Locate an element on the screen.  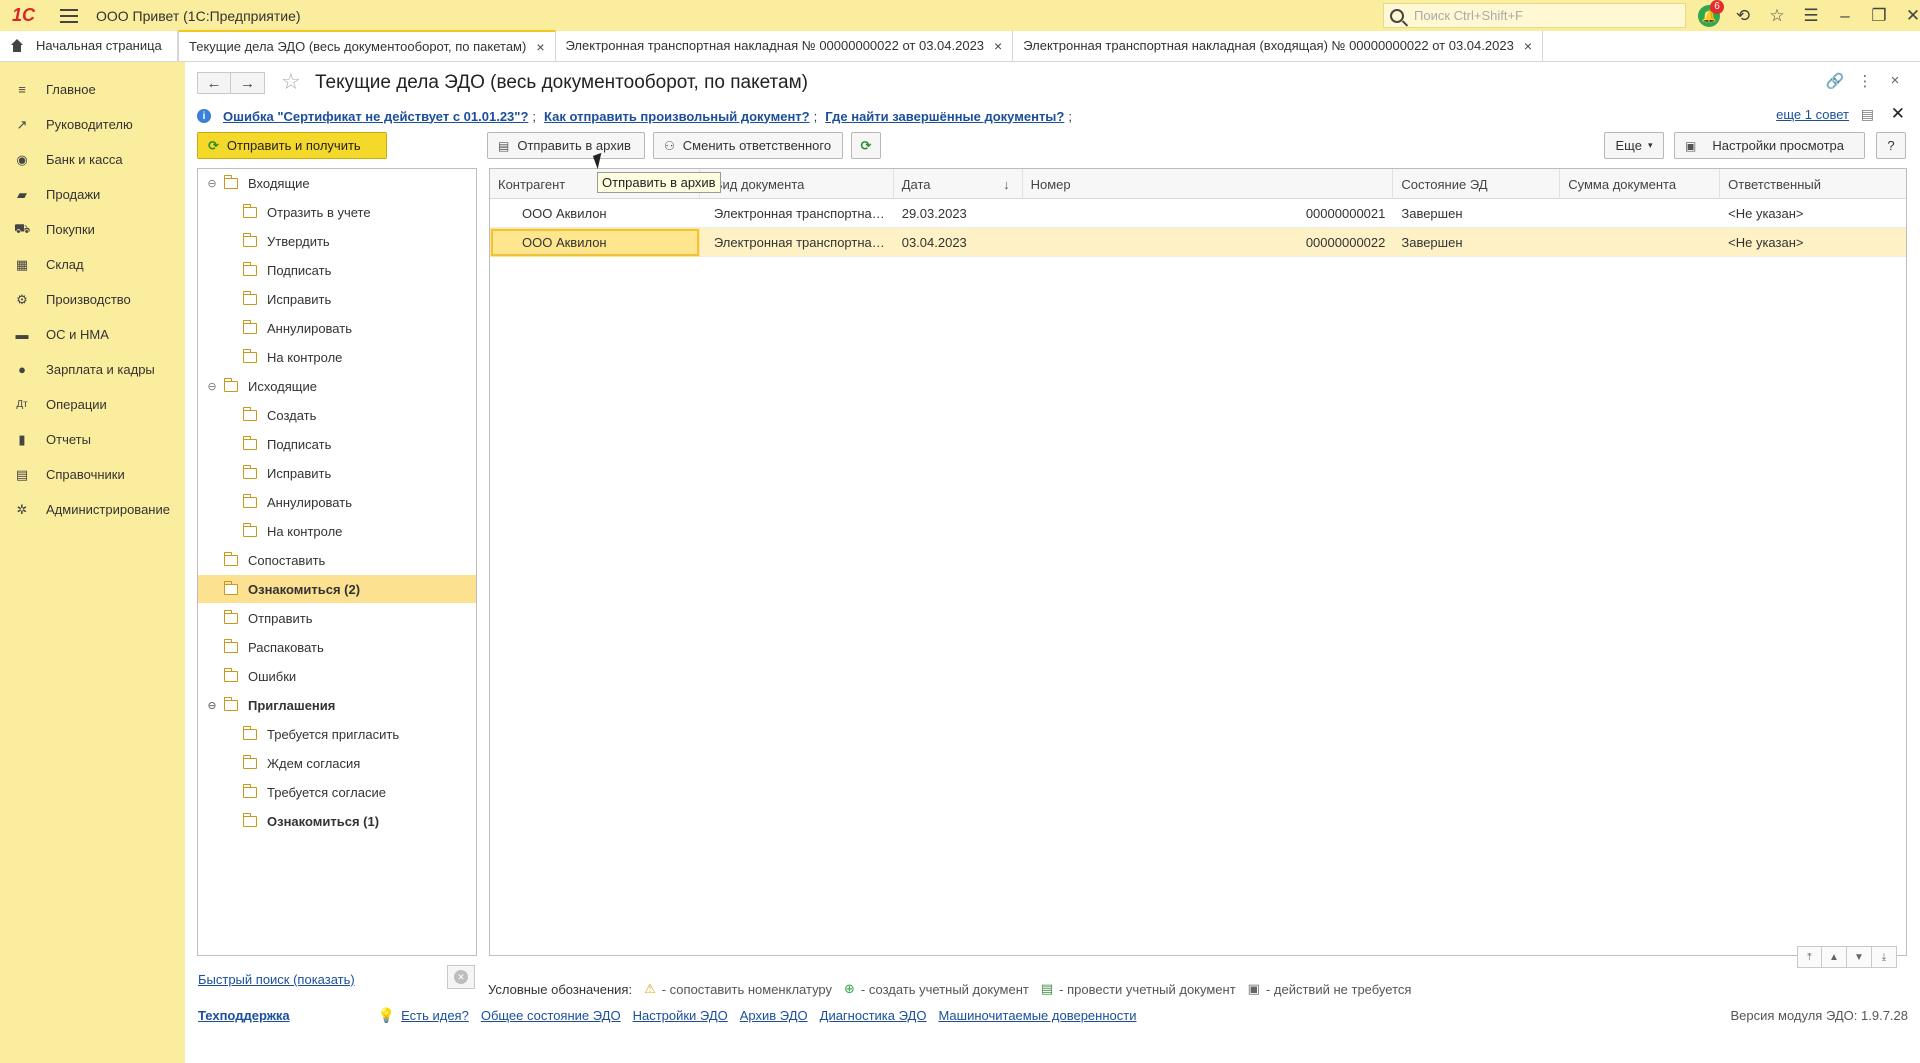
section-purchases: ⛟ Покупки is located at coordinates (92, 229).